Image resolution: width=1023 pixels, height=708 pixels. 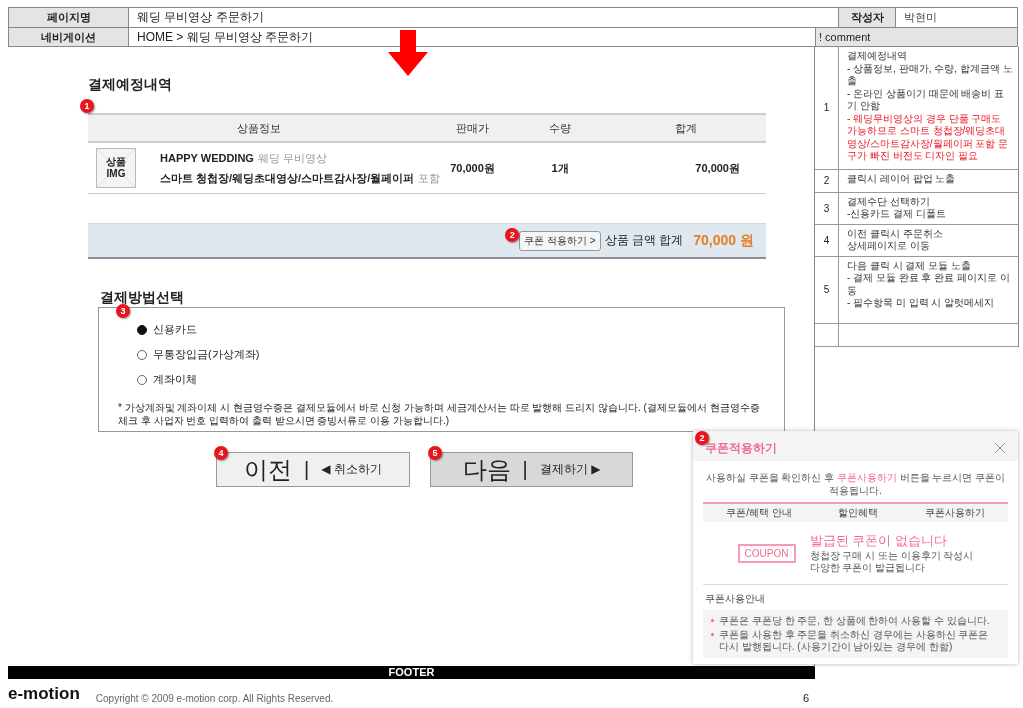 I want to click on product-name: HAPPY WEDDING, so click(x=207, y=157).